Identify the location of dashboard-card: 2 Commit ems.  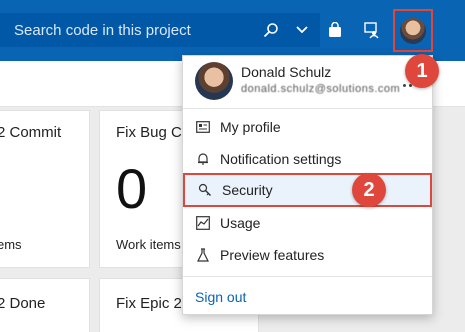
(45, 189).